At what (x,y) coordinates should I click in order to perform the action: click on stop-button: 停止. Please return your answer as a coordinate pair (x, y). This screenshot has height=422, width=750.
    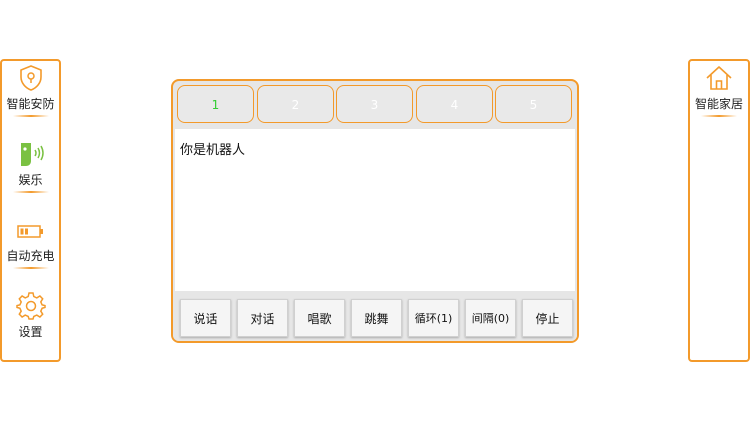
    Looking at the image, I should click on (547, 318).